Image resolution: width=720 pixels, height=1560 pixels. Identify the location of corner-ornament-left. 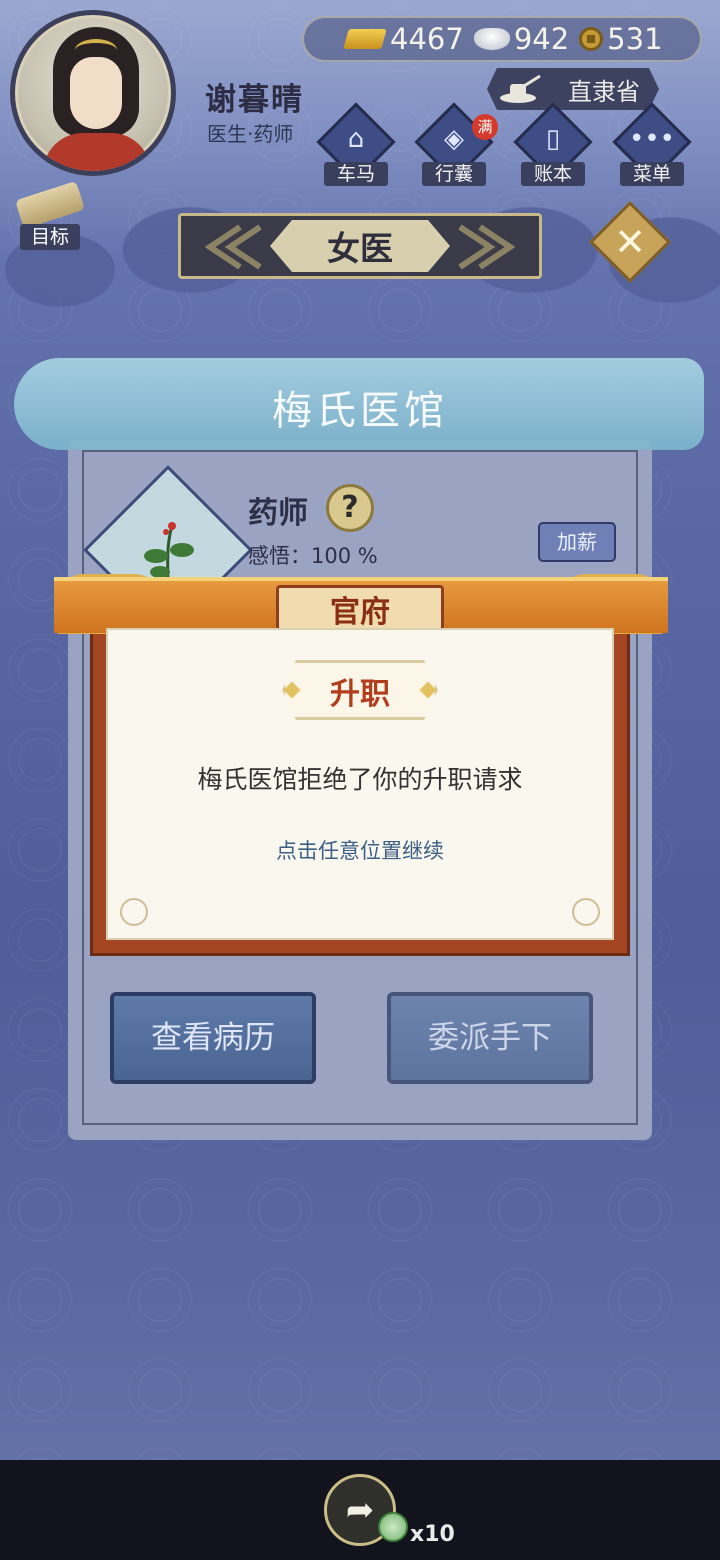
(134, 912).